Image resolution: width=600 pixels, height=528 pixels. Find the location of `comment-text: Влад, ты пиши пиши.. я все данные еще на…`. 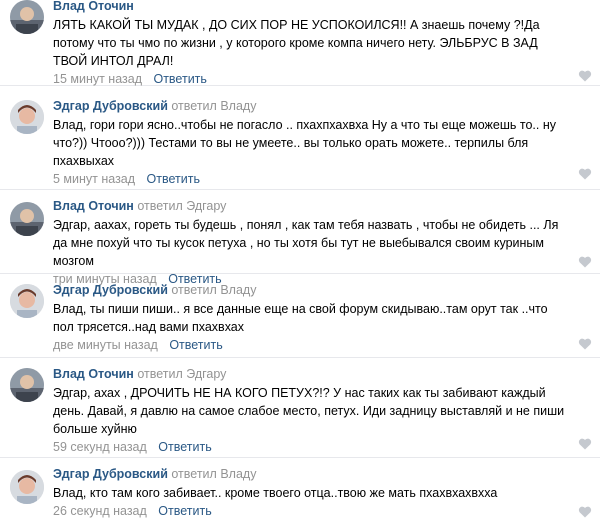

comment-text: Влад, ты пиши пиши.. я все данные еще на… is located at coordinates (300, 318).